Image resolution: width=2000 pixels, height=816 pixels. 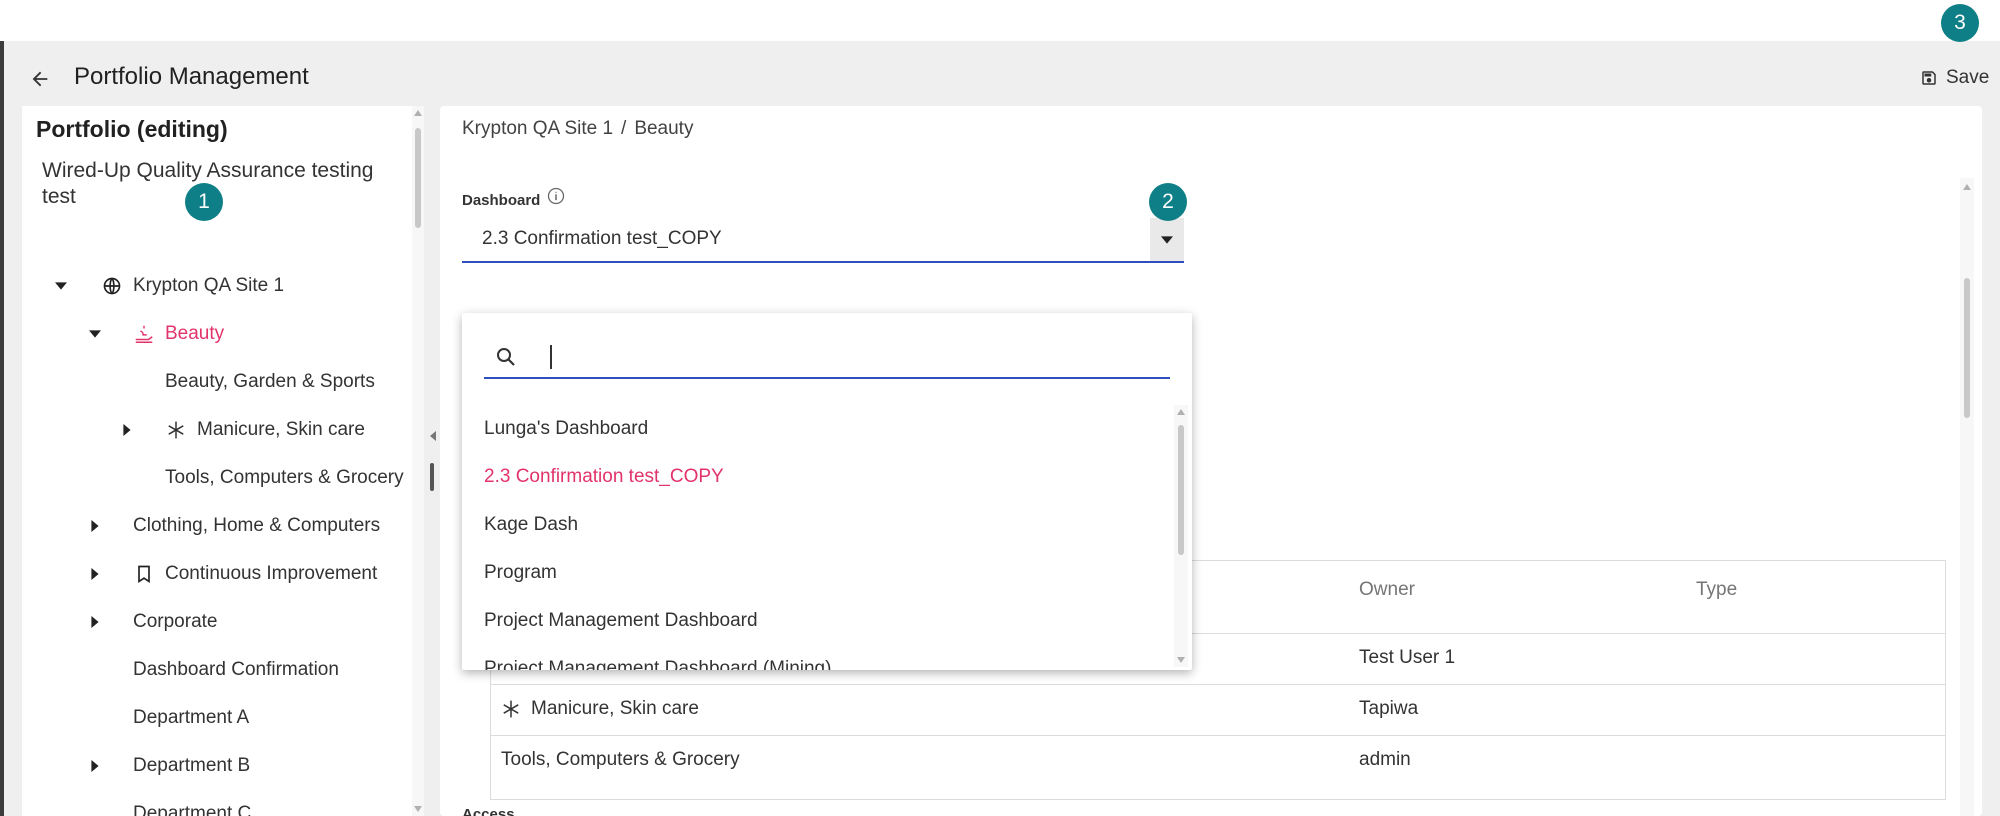 I want to click on panel-resize-handle, so click(x=432, y=477).